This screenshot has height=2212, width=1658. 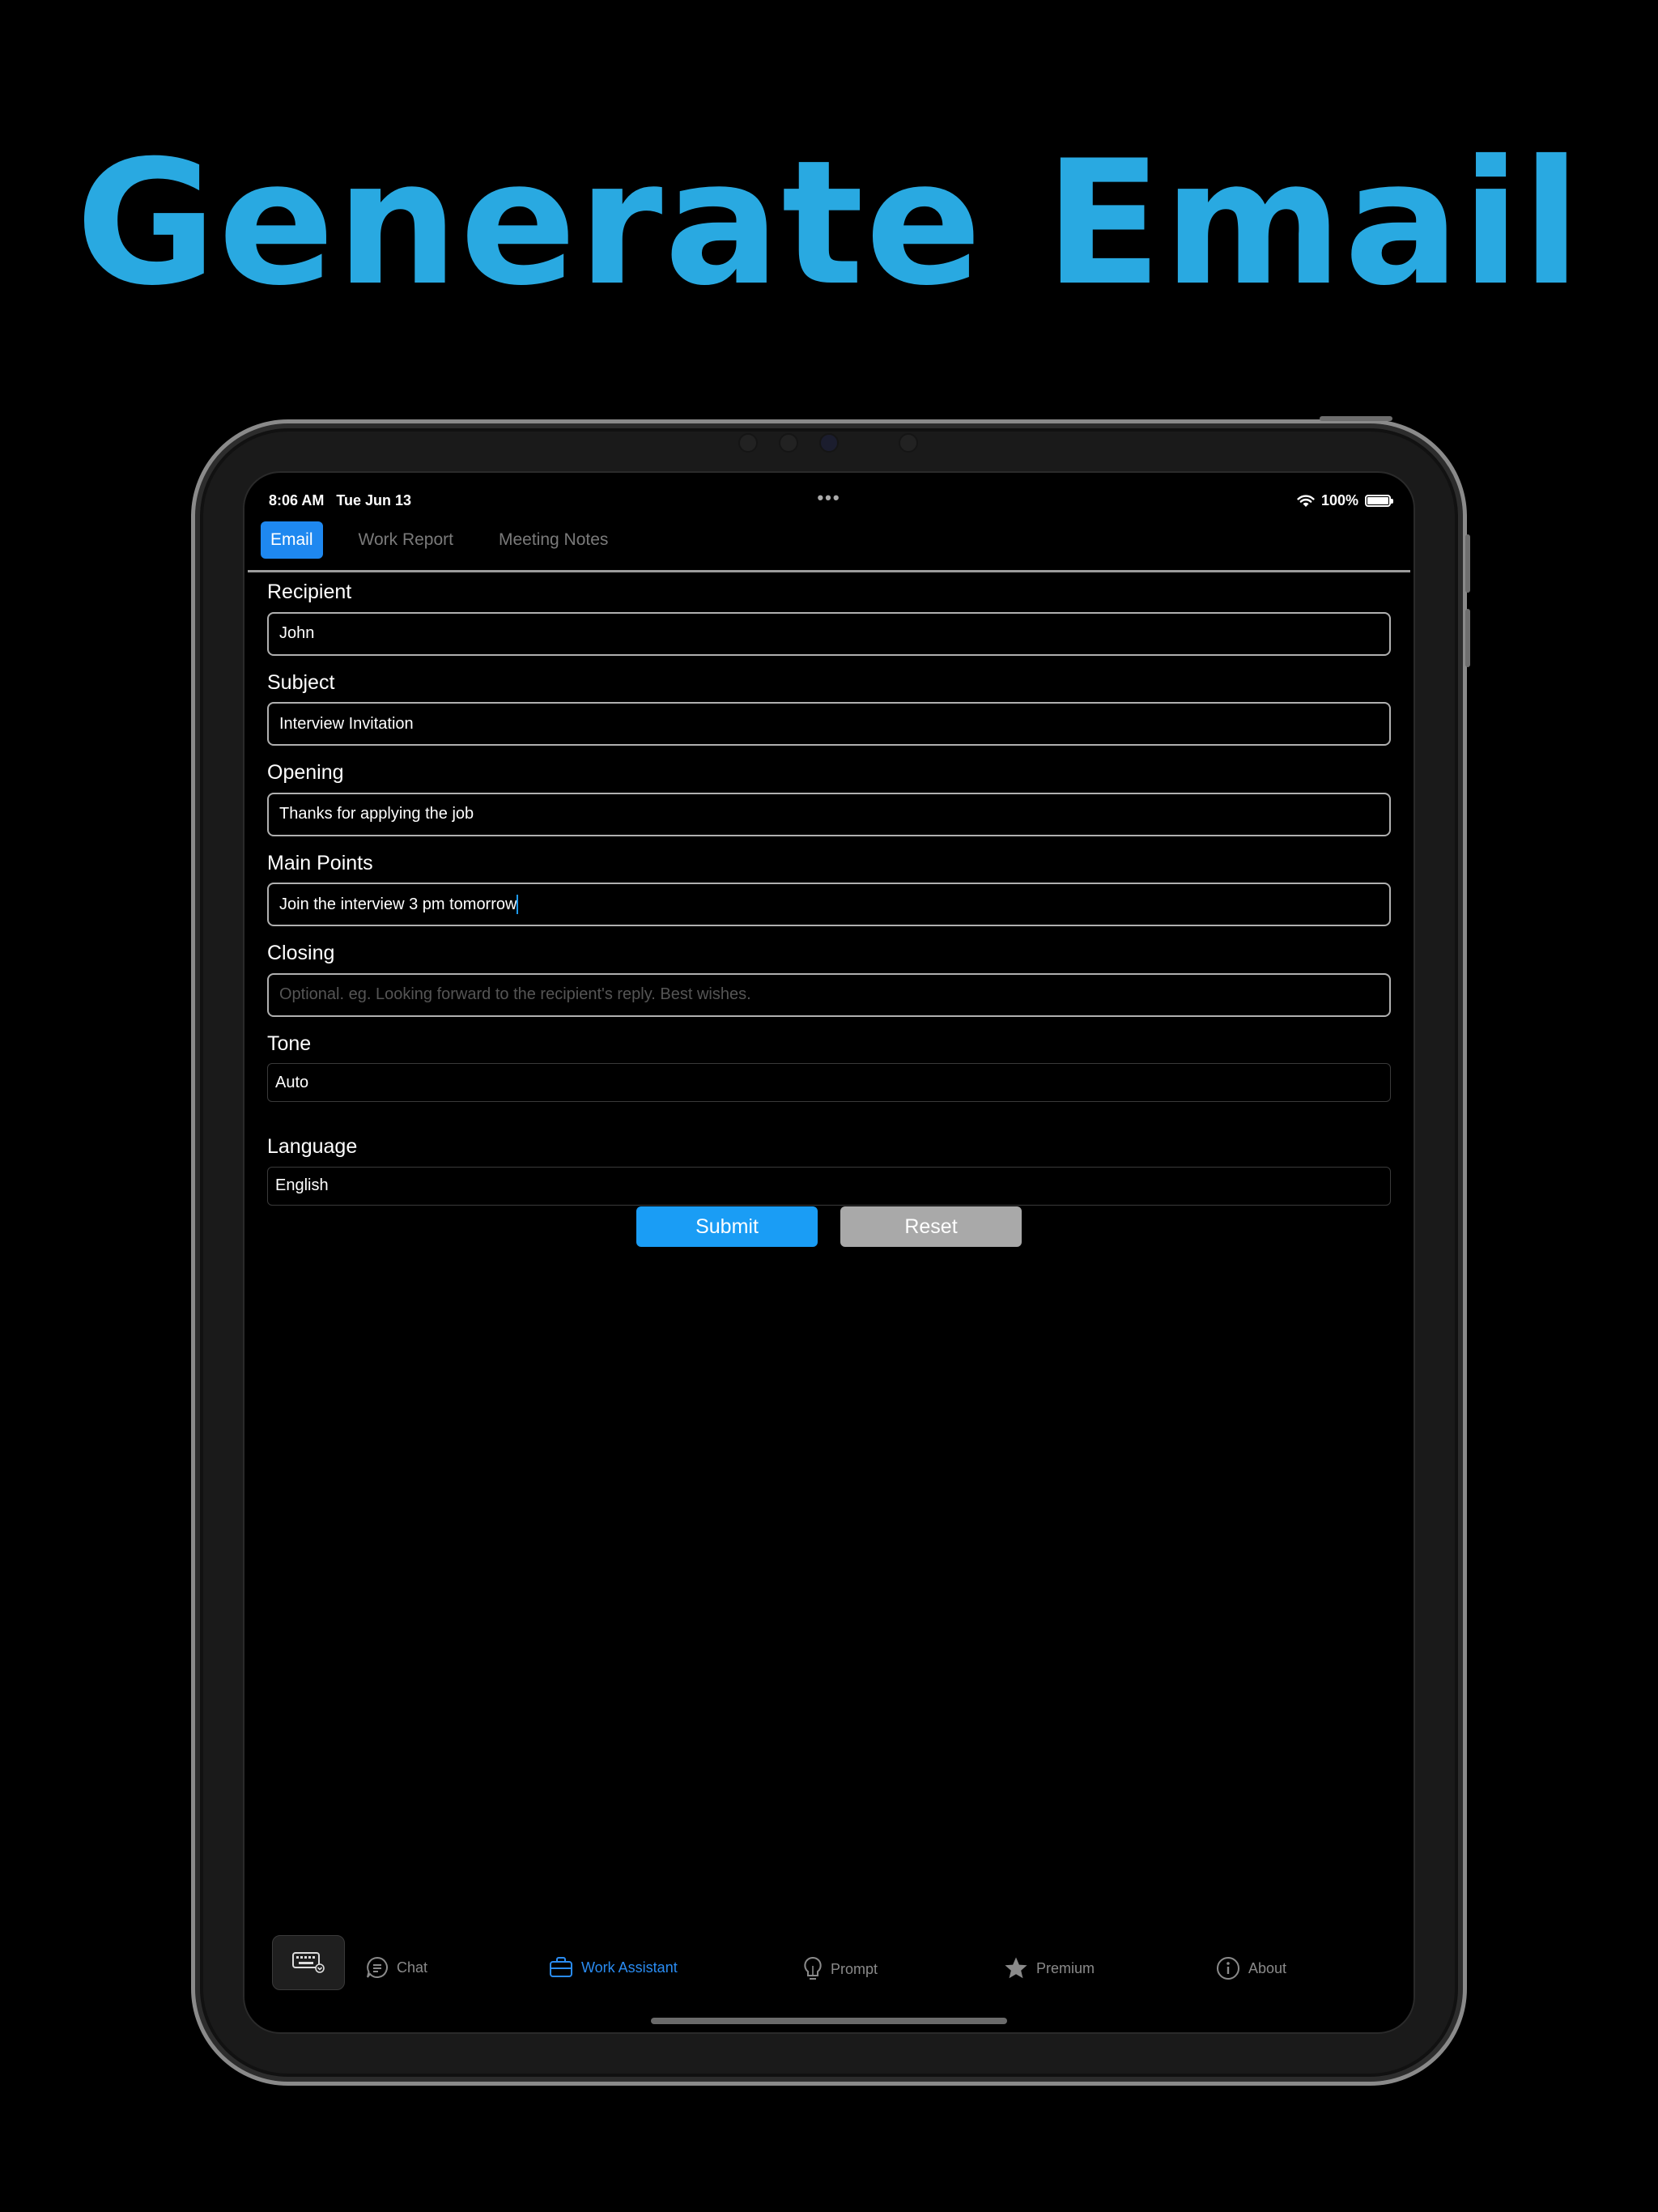 I want to click on page-headline: Generate Email, so click(x=829, y=223).